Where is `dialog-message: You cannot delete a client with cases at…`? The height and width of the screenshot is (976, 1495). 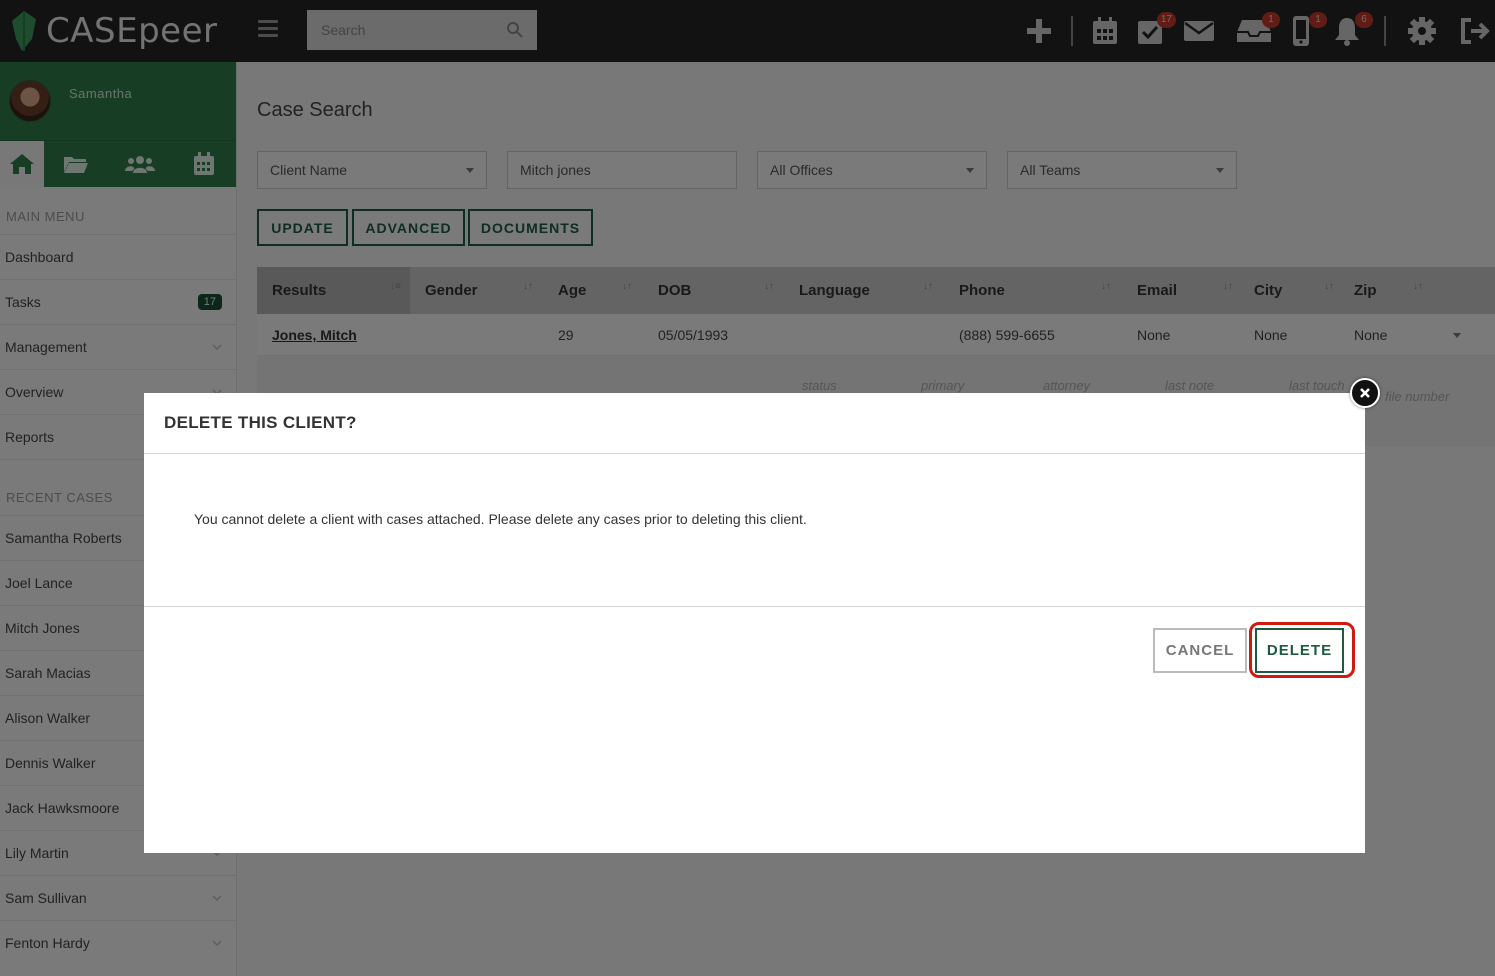
dialog-message: You cannot delete a client with cases at… is located at coordinates (754, 530).